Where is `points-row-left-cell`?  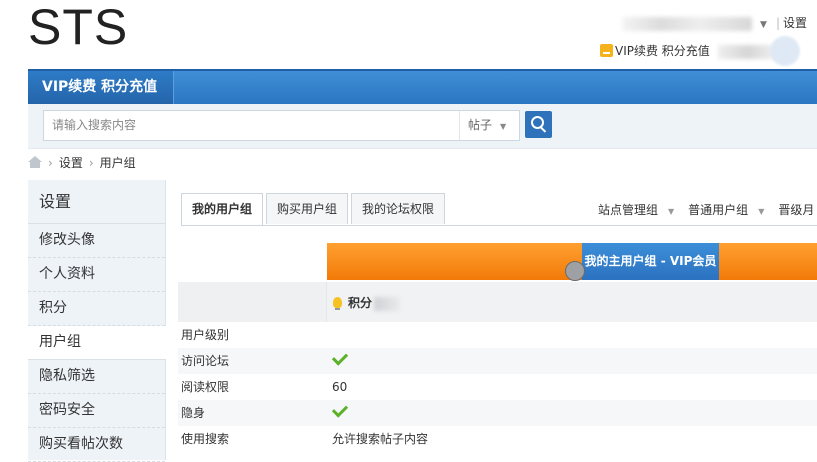
points-row-left-cell is located at coordinates (252, 302).